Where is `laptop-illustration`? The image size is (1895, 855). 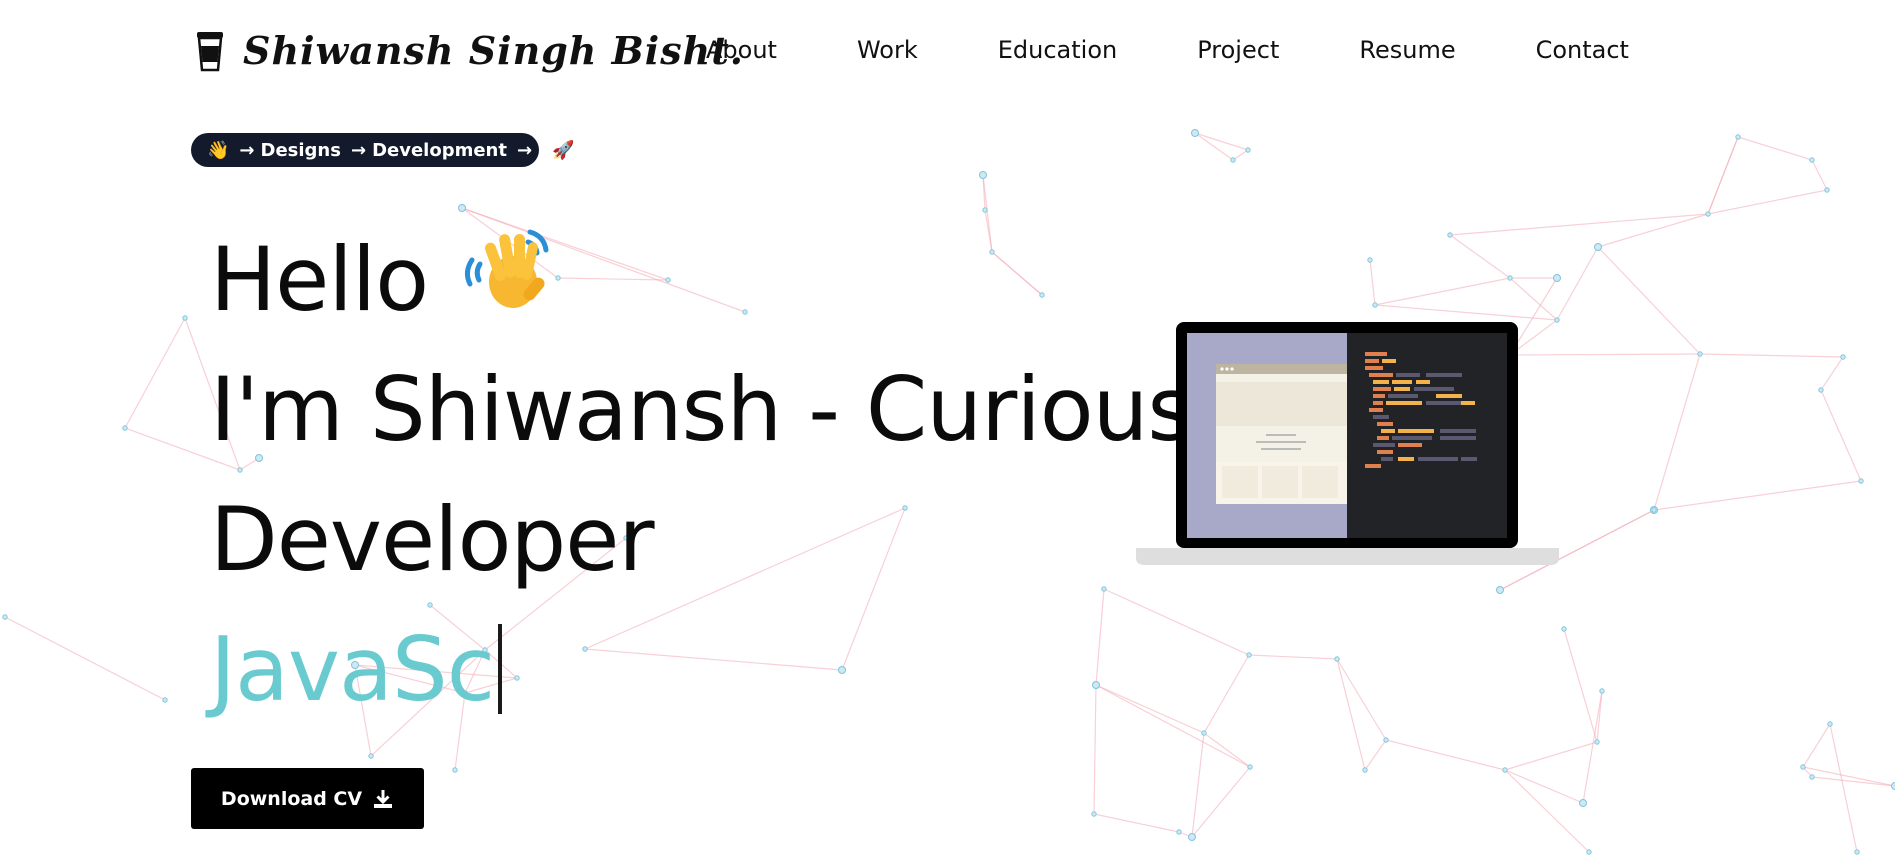
laptop-illustration is located at coordinates (1347, 443).